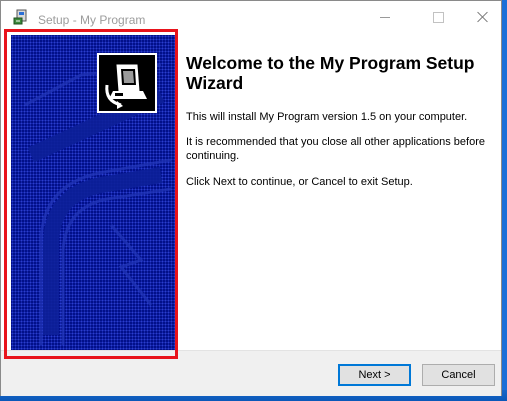 The width and height of the screenshot is (507, 401). I want to click on maximize-icon, so click(438, 17).